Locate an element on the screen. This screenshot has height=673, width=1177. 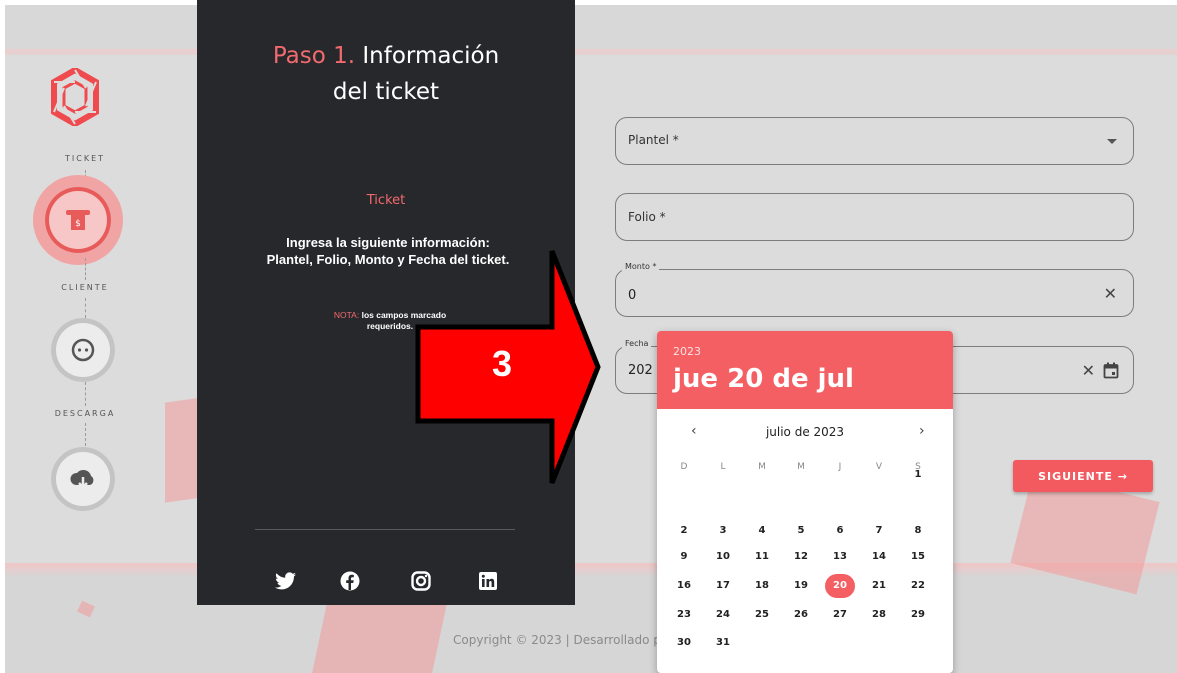
divider is located at coordinates (385, 529).